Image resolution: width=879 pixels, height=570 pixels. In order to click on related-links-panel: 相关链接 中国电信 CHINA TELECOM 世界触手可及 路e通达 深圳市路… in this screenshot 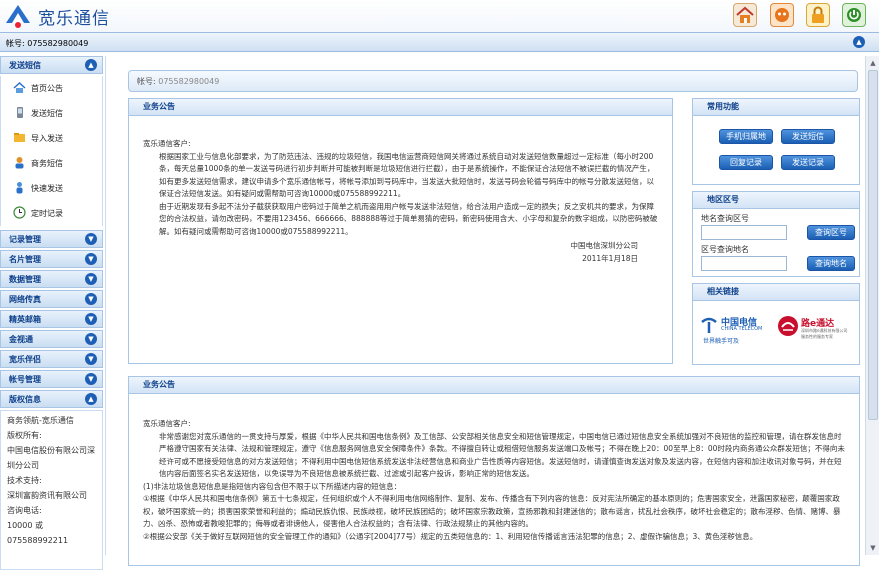, I will do `click(776, 324)`.